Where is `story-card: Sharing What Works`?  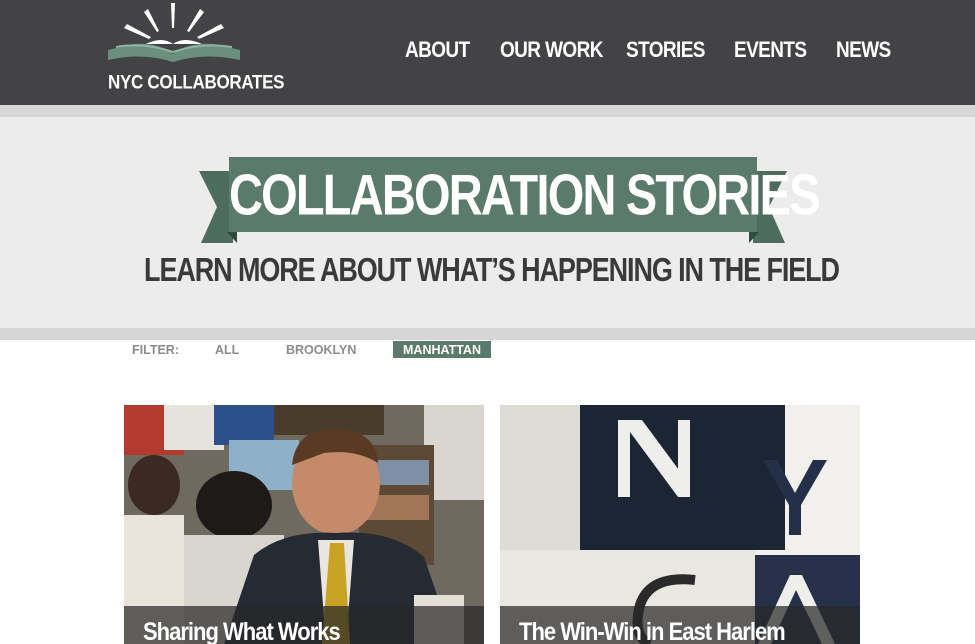
story-card: Sharing What Works is located at coordinates (304, 524).